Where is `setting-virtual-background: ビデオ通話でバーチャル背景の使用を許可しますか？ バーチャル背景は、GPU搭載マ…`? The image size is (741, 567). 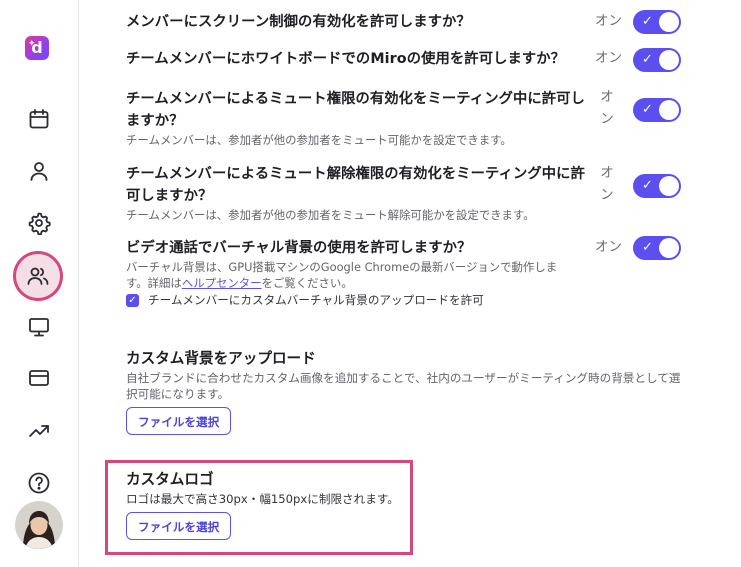 setting-virtual-background: ビデオ通話でバーチャル背景の使用を許可しますか？ バーチャル背景は、GPU搭載マ… is located at coordinates (351, 264).